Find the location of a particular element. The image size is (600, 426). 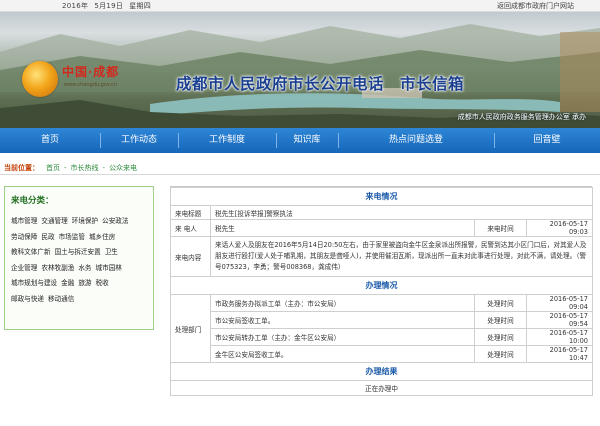

call-subject: 税先生[投诉举报]警察执法 is located at coordinates (401, 212).